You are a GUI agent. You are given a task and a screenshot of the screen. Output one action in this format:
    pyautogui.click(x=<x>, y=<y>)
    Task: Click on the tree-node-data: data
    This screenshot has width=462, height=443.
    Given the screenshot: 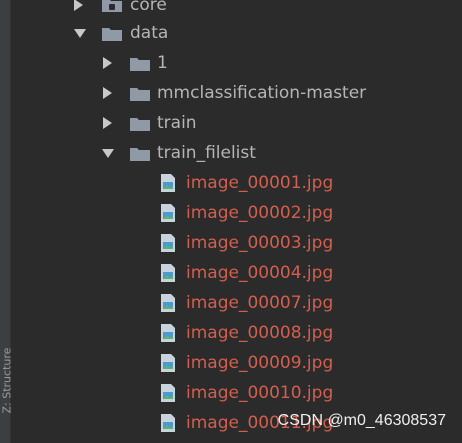 What is the action you would take?
    pyautogui.click(x=231, y=33)
    